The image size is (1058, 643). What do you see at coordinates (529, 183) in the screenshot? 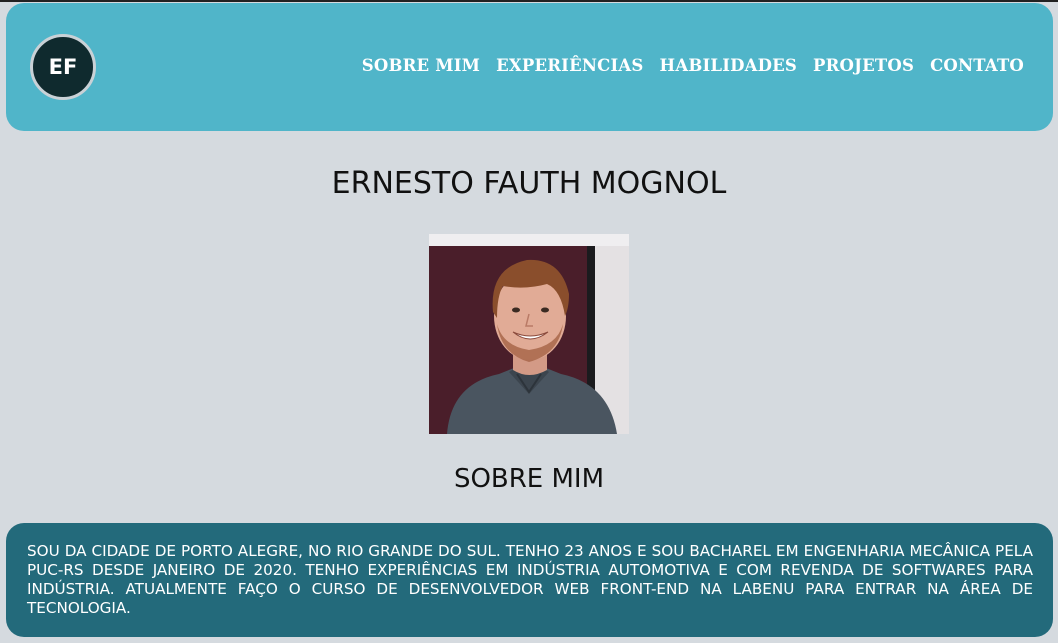
I see `page-title-name: ERNESTO FAUTH MOGNOL` at bounding box center [529, 183].